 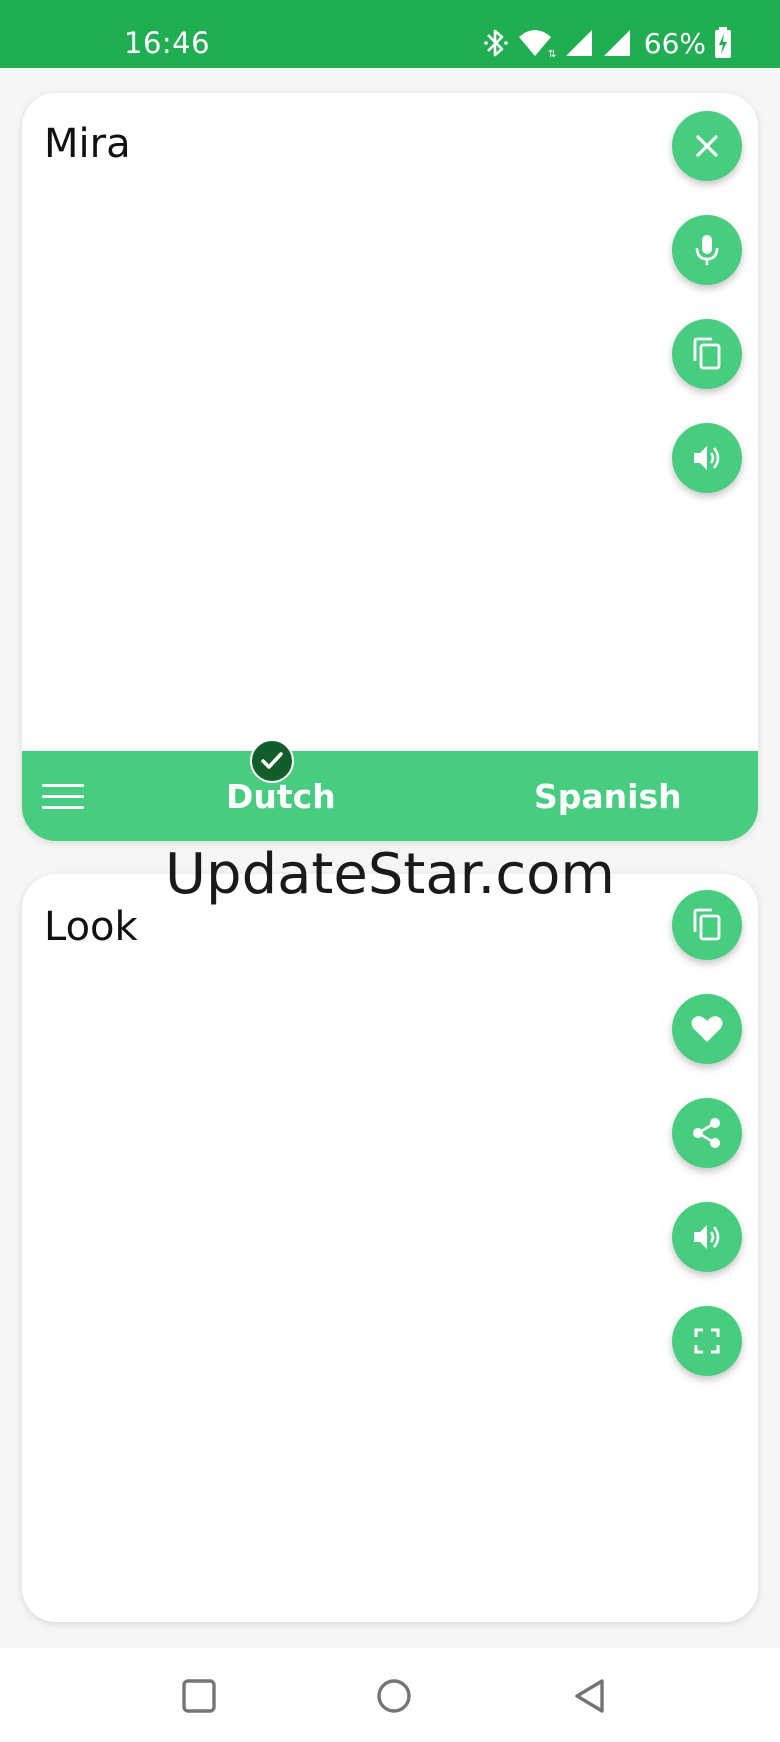 I want to click on home-button, so click(x=394, y=1696).